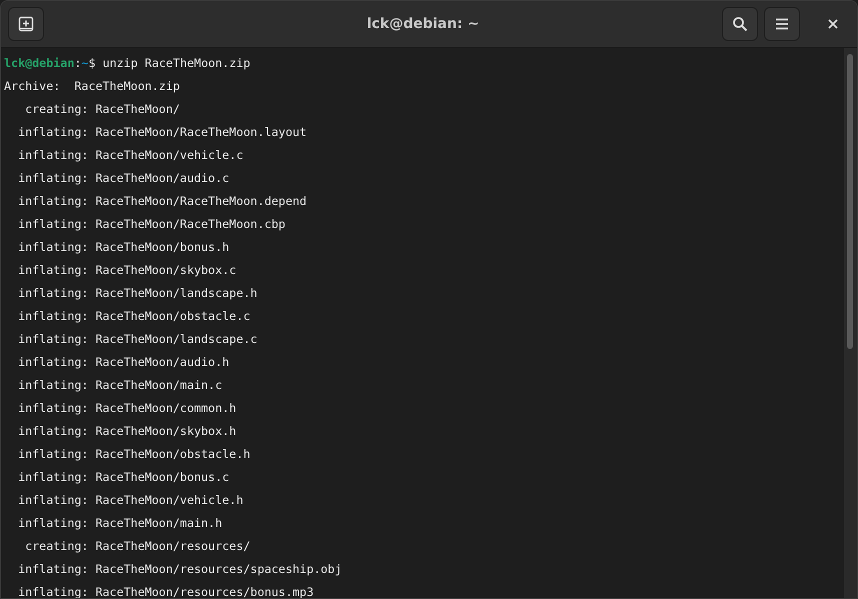 This screenshot has width=858, height=599. Describe the element at coordinates (850, 323) in the screenshot. I see `scrollbar` at that location.